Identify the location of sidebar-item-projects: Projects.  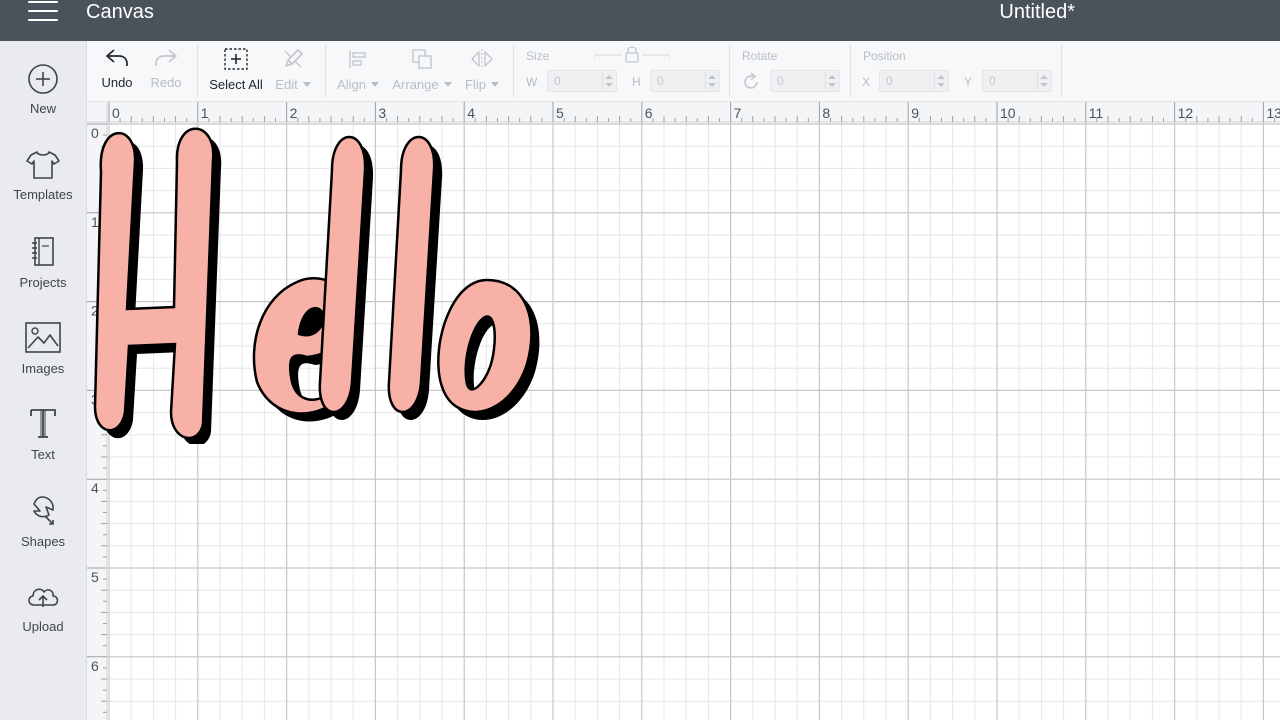
(43, 275).